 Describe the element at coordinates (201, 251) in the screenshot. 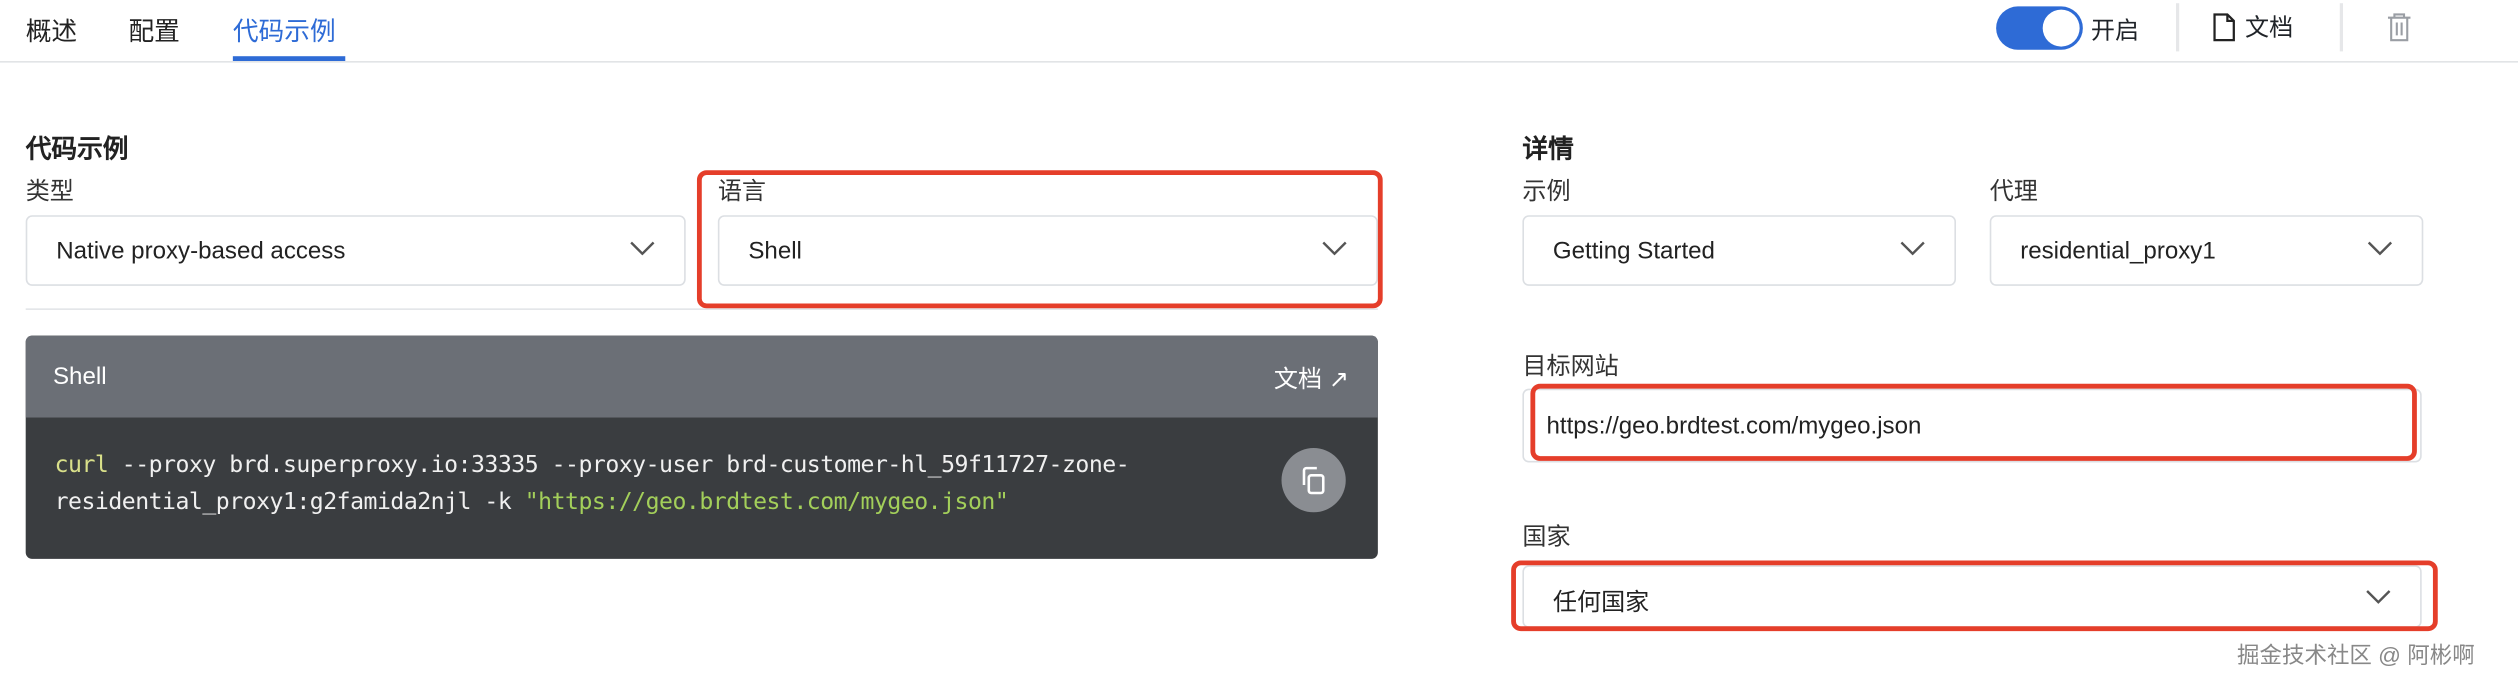

I see `type-value: Native proxy-based access` at that location.